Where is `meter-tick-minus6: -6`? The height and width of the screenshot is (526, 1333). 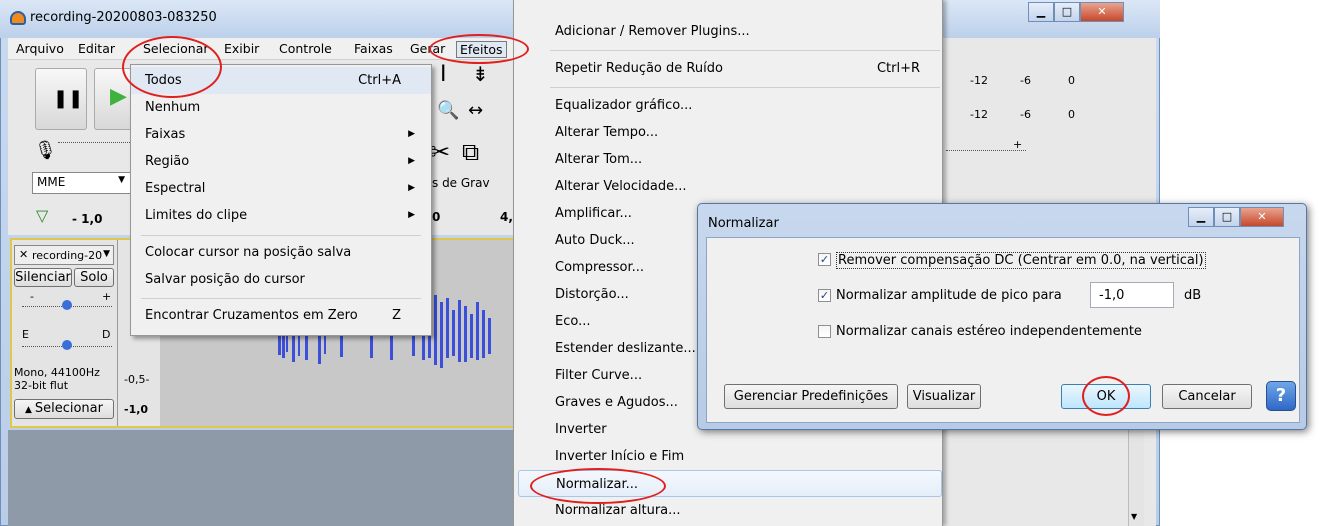
meter-tick-minus6: -6 is located at coordinates (1025, 80).